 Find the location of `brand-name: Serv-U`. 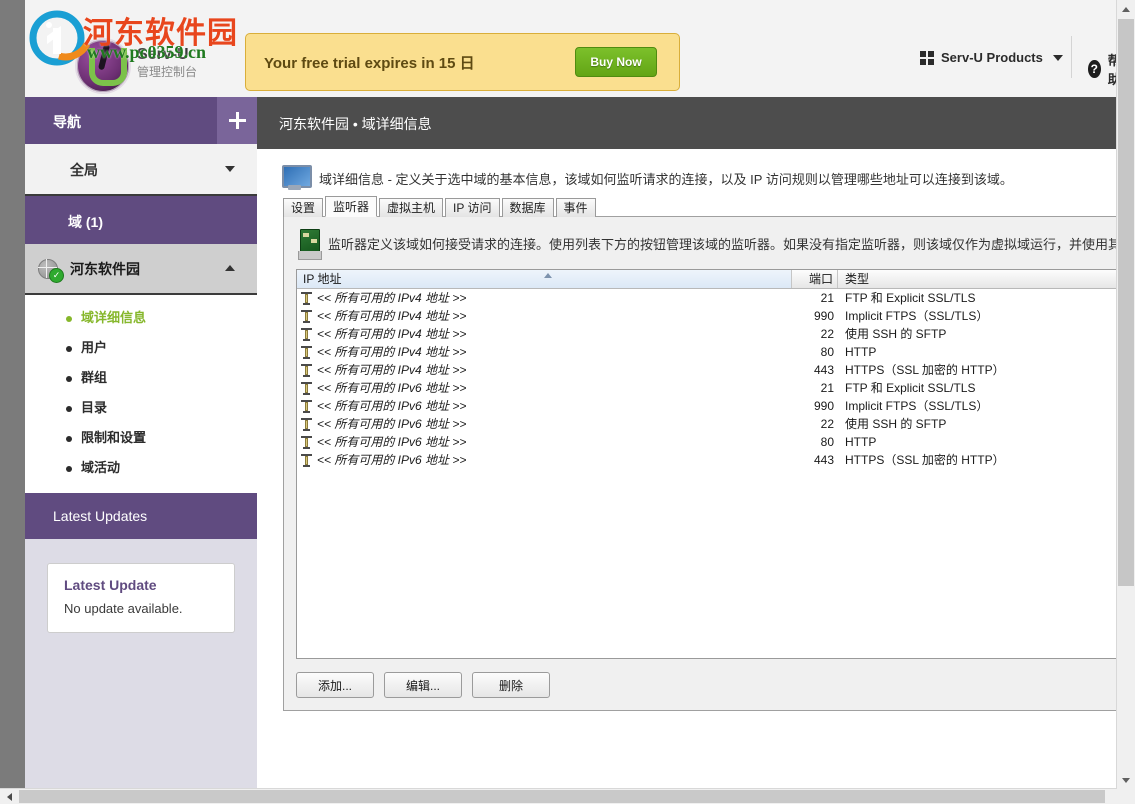

brand-name: Serv-U is located at coordinates (163, 54).